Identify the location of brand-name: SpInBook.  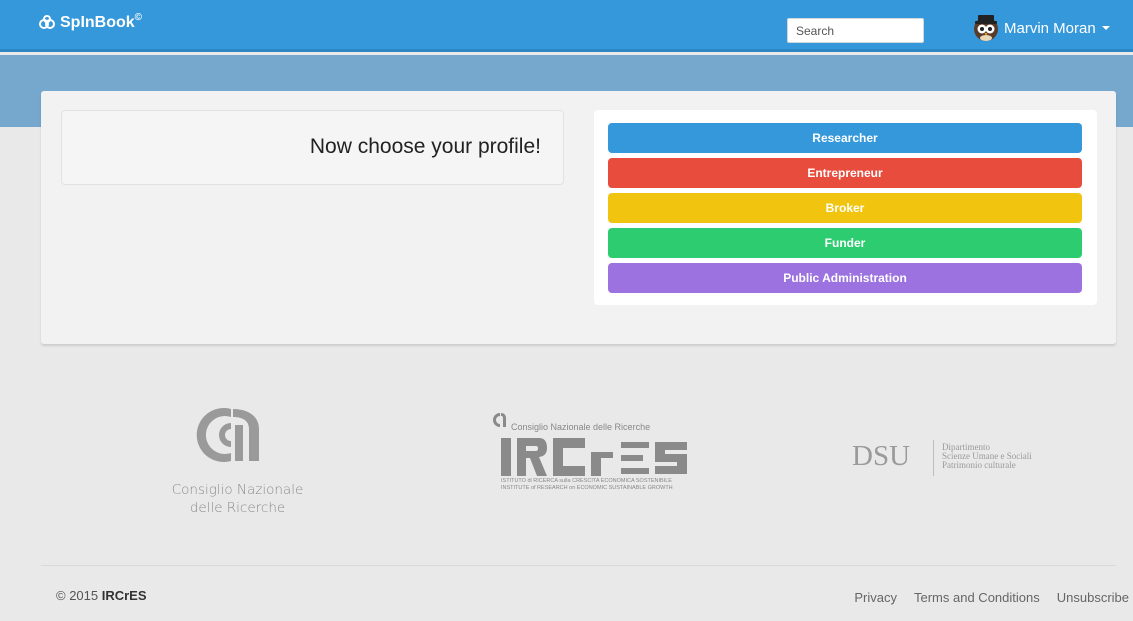
(97, 22).